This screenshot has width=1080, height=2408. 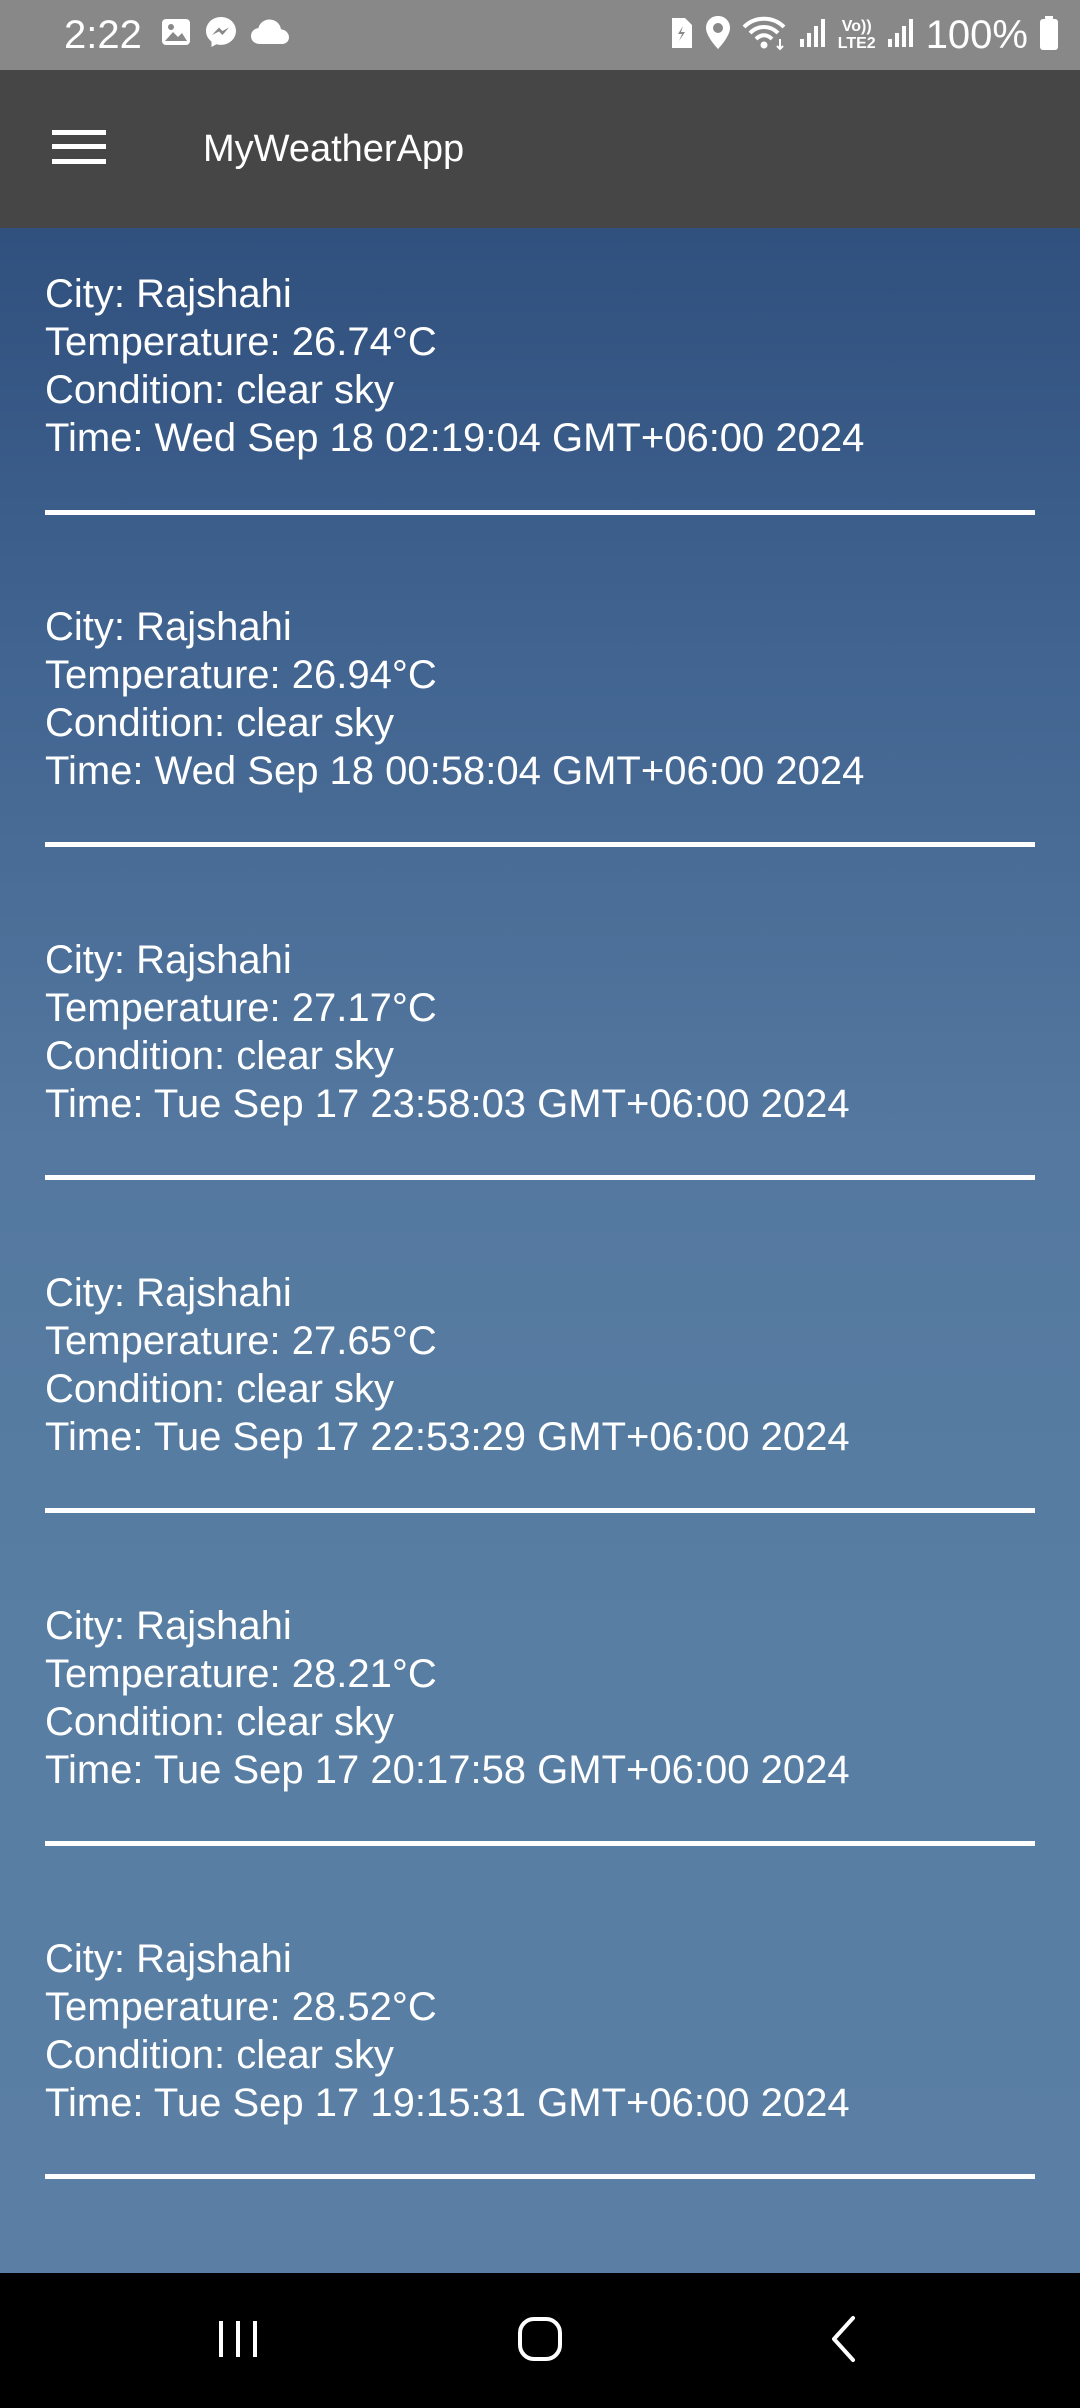 What do you see at coordinates (270, 34) in the screenshot?
I see `cloud-icon` at bounding box center [270, 34].